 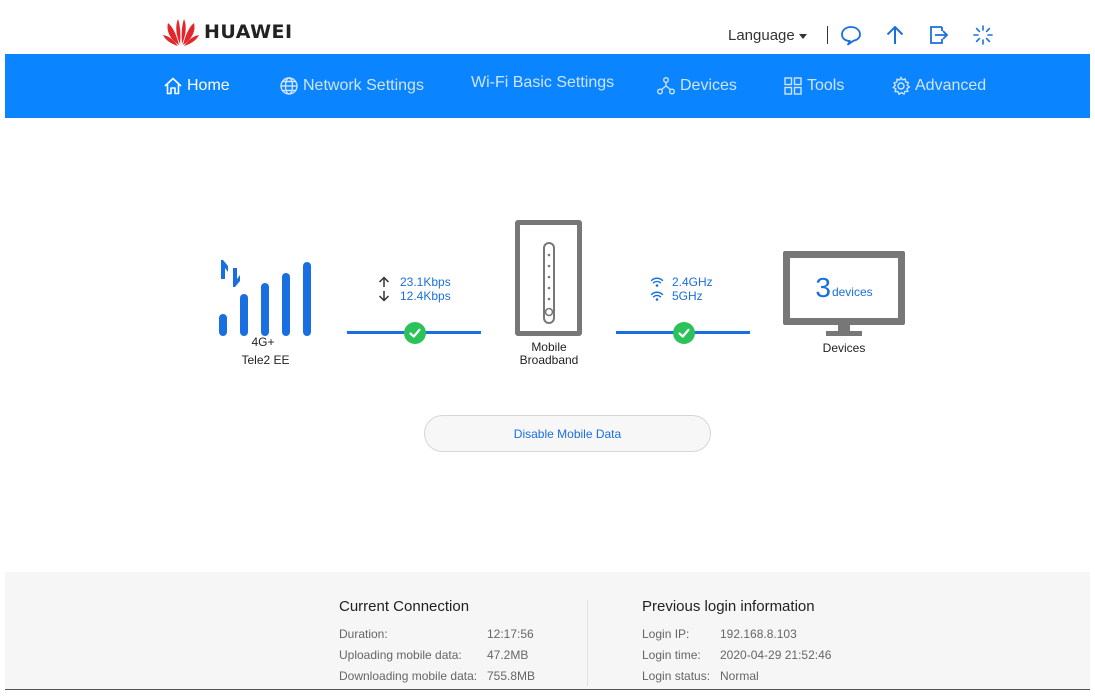 I want to click on upload-rate: 23.1Kbps, so click(x=425, y=282).